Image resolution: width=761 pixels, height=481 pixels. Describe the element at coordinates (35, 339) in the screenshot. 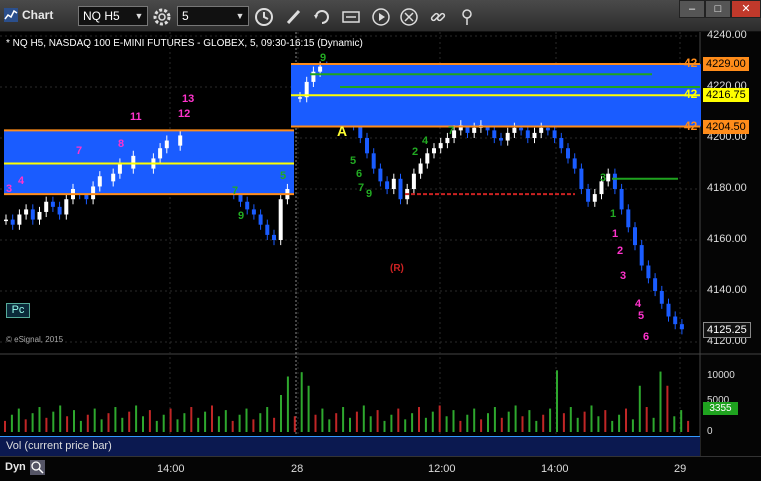

I see `copyright-text: © eSignal, 2015` at that location.